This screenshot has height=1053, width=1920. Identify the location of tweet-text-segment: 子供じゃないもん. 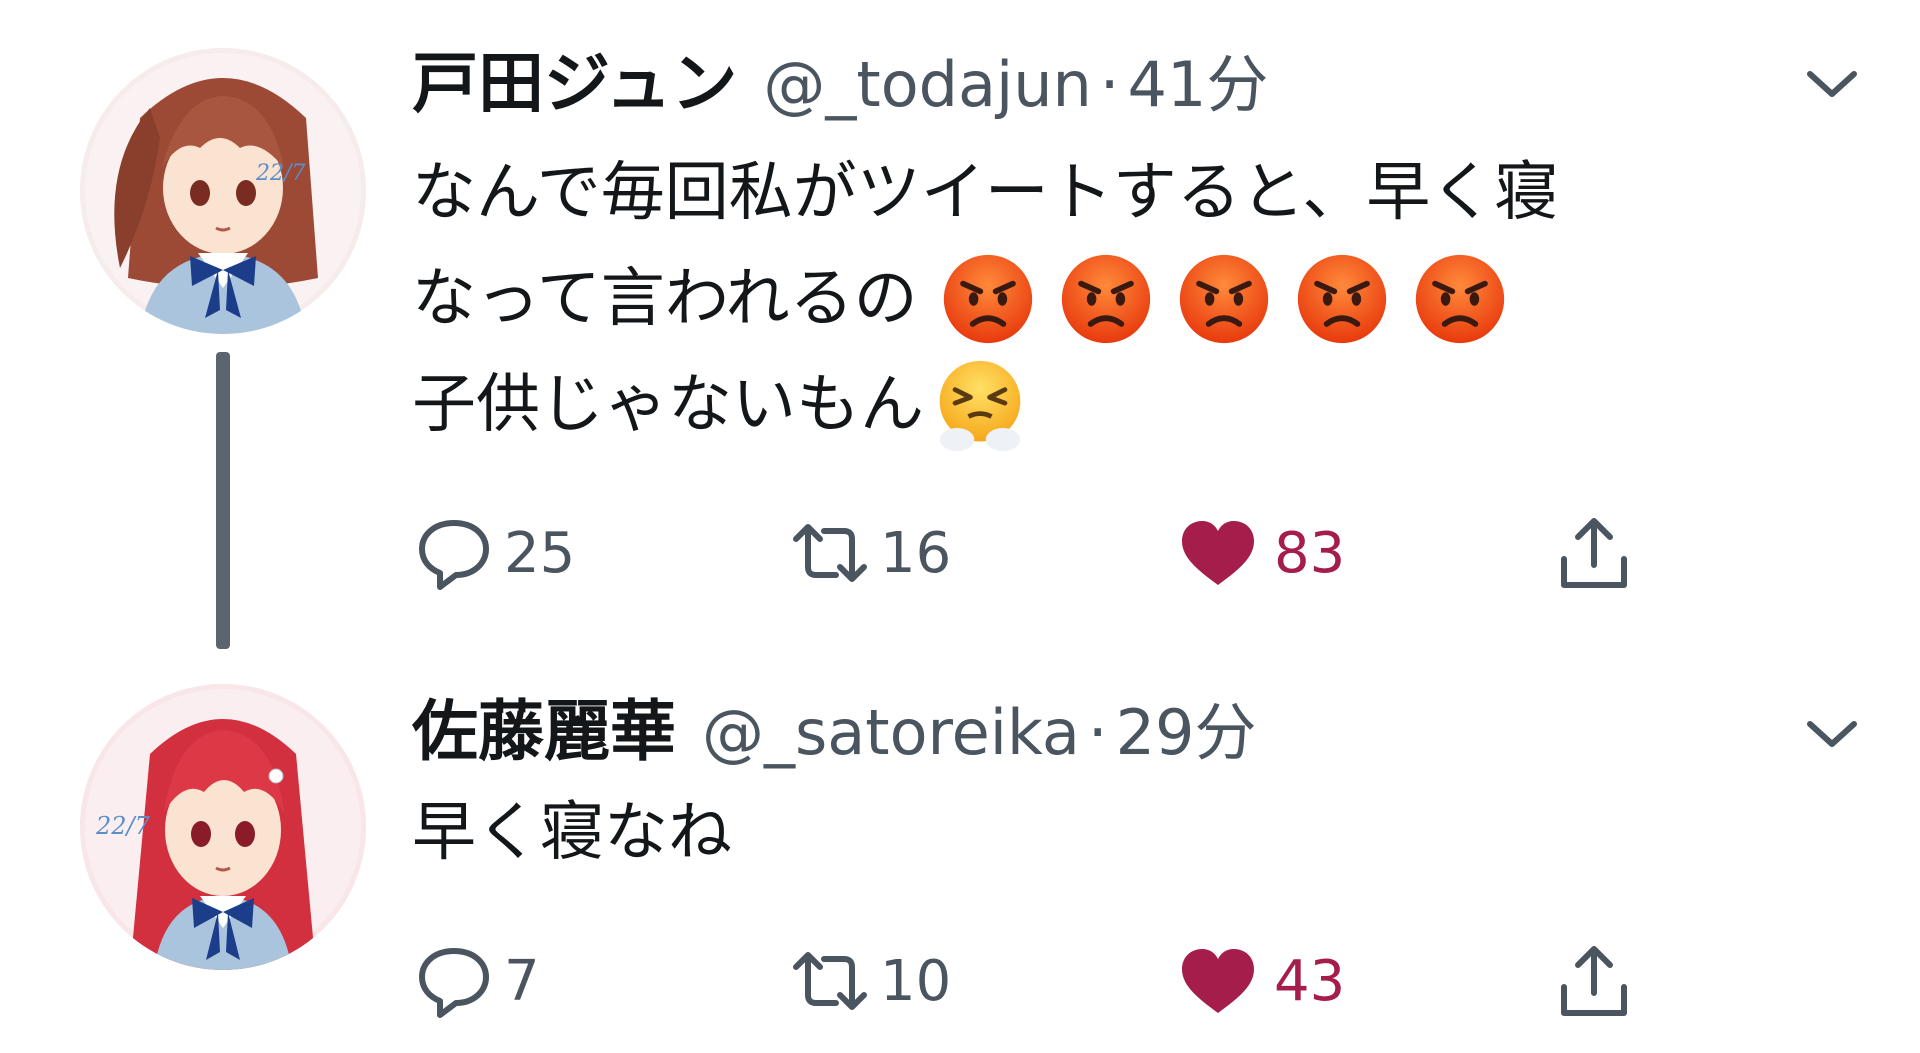
(668, 405).